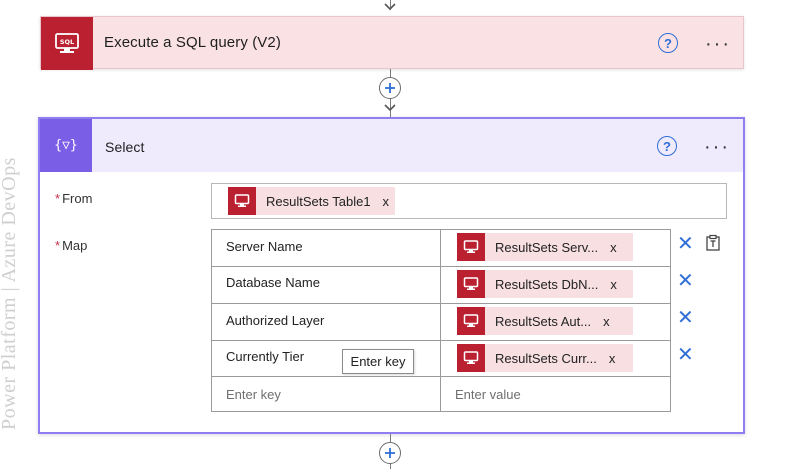  What do you see at coordinates (318, 201) in the screenshot?
I see `from-token-label: ResultSets Table1` at bounding box center [318, 201].